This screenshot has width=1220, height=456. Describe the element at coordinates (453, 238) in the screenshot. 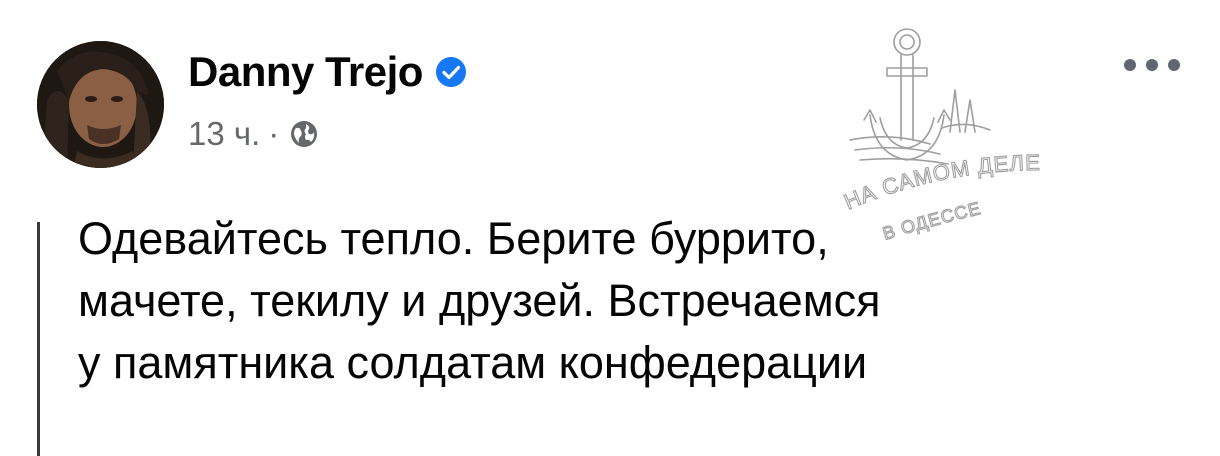

I see `post-body-line: Одевайтесь тепло. Берите буррито,` at that location.